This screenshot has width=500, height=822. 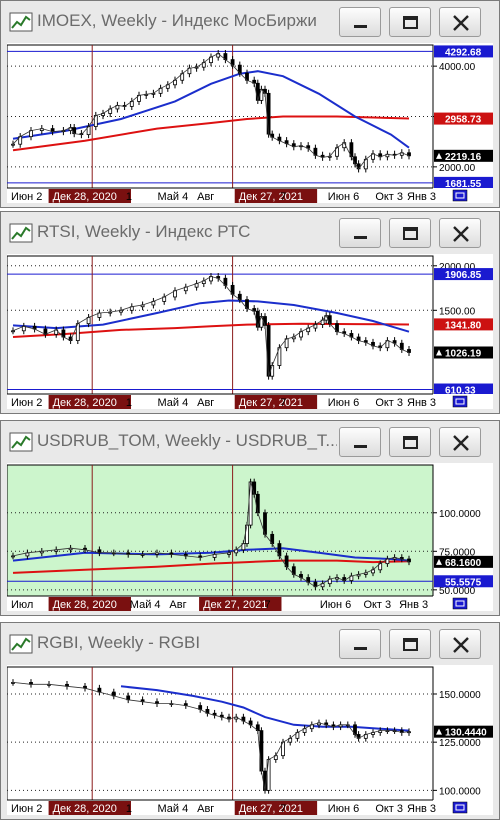 What do you see at coordinates (177, 20) in the screenshot?
I see `window-title: IMOEX, Weekly - Индекс МосБиржи` at bounding box center [177, 20].